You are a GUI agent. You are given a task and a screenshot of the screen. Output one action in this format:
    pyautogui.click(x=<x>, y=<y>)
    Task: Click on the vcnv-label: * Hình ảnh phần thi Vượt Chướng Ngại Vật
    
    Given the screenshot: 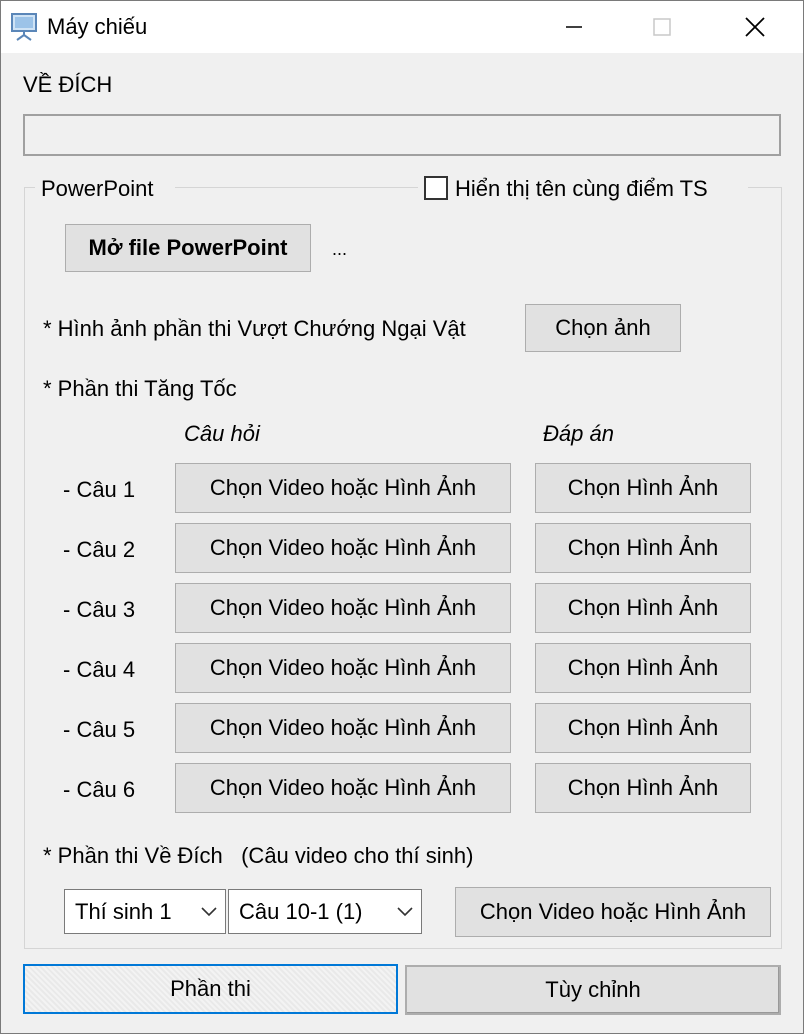 What is the action you would take?
    pyautogui.click(x=254, y=328)
    